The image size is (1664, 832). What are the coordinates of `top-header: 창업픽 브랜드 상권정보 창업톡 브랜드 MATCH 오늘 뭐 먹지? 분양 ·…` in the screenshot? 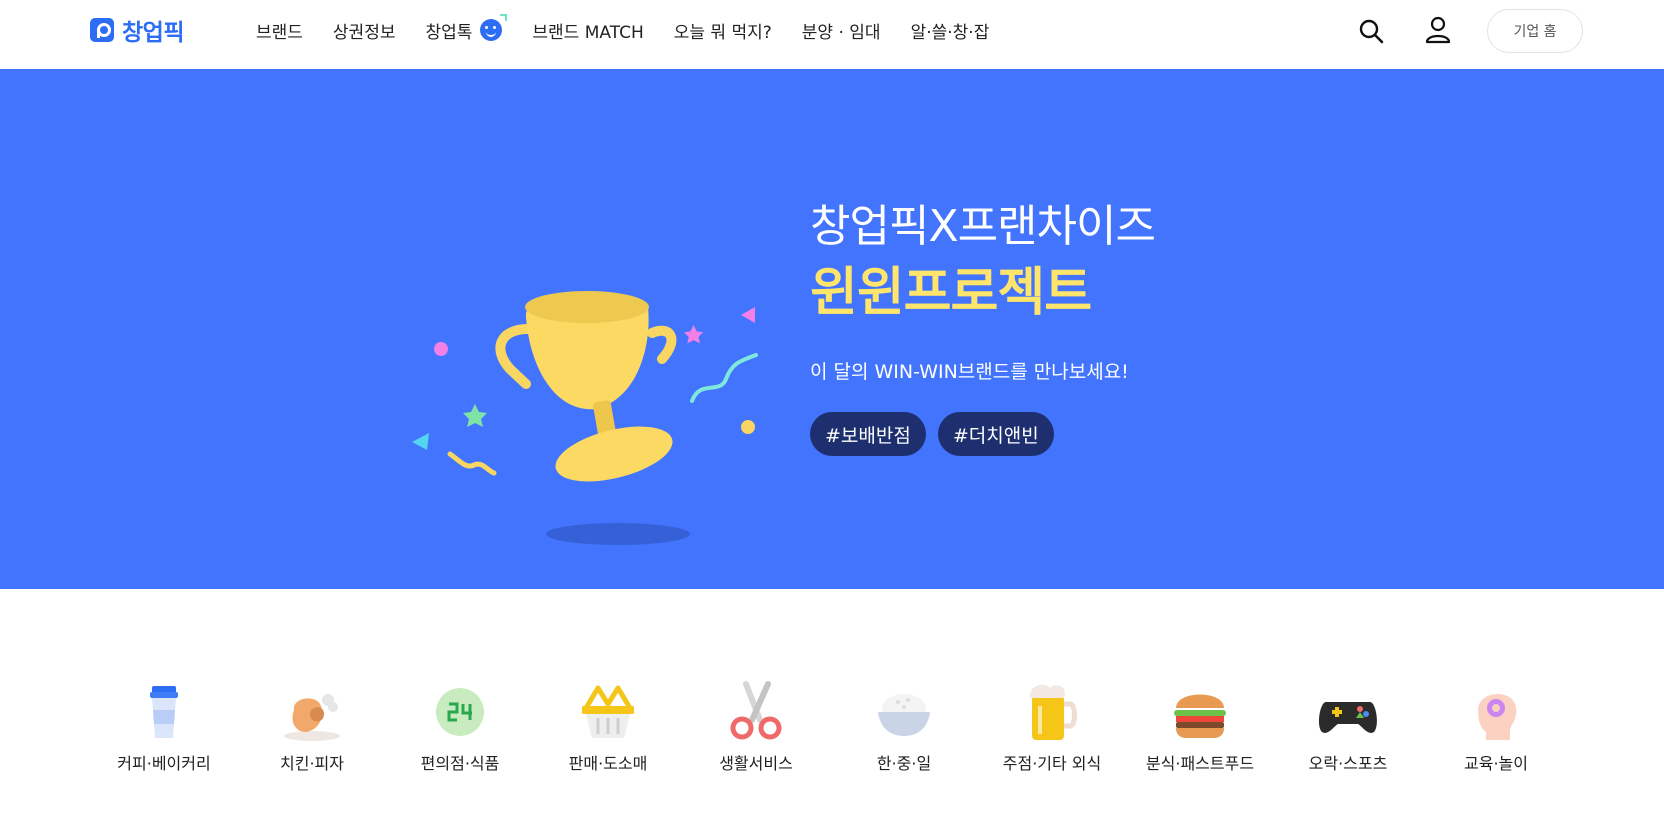 It's located at (832, 34).